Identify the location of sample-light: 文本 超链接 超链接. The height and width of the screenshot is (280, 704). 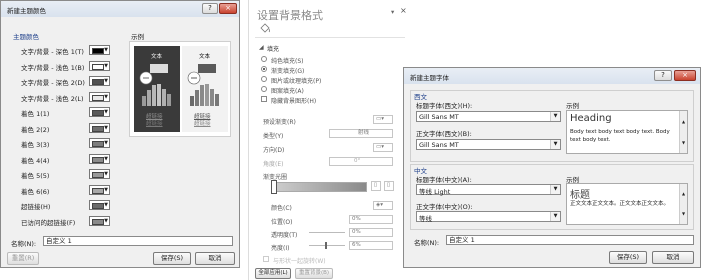
(205, 89).